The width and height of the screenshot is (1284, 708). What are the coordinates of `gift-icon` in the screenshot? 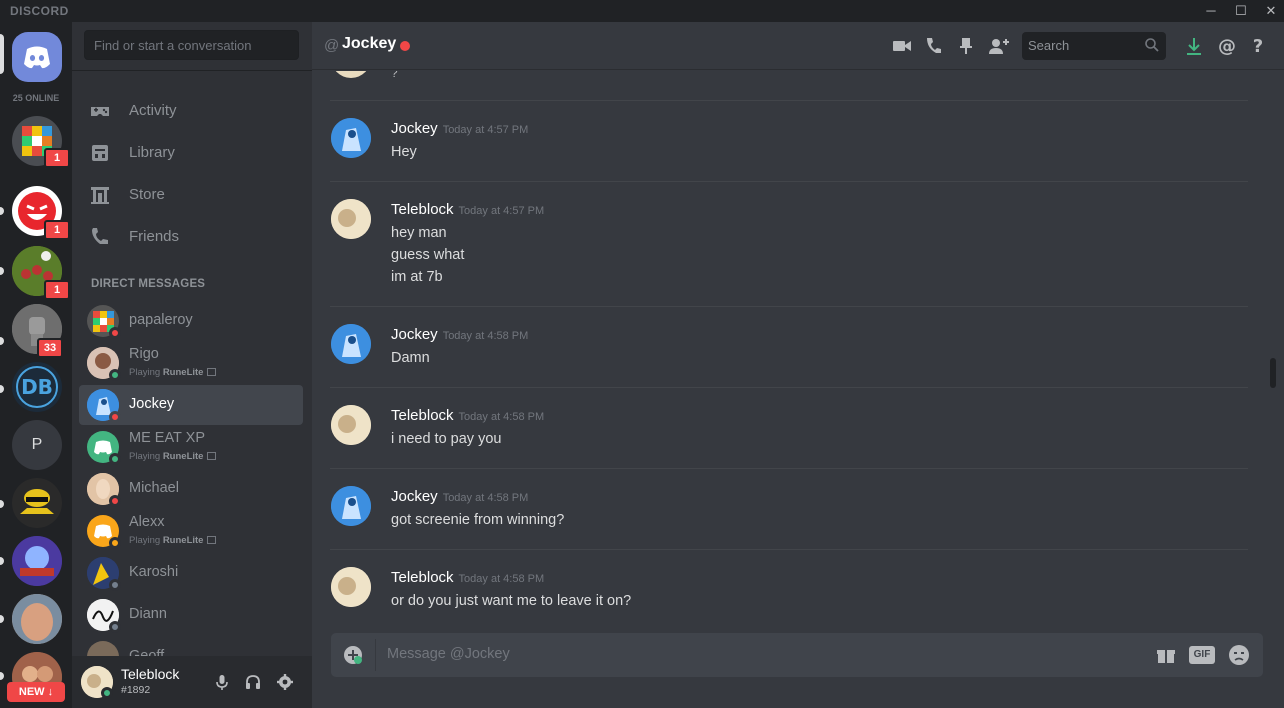 It's located at (1166, 655).